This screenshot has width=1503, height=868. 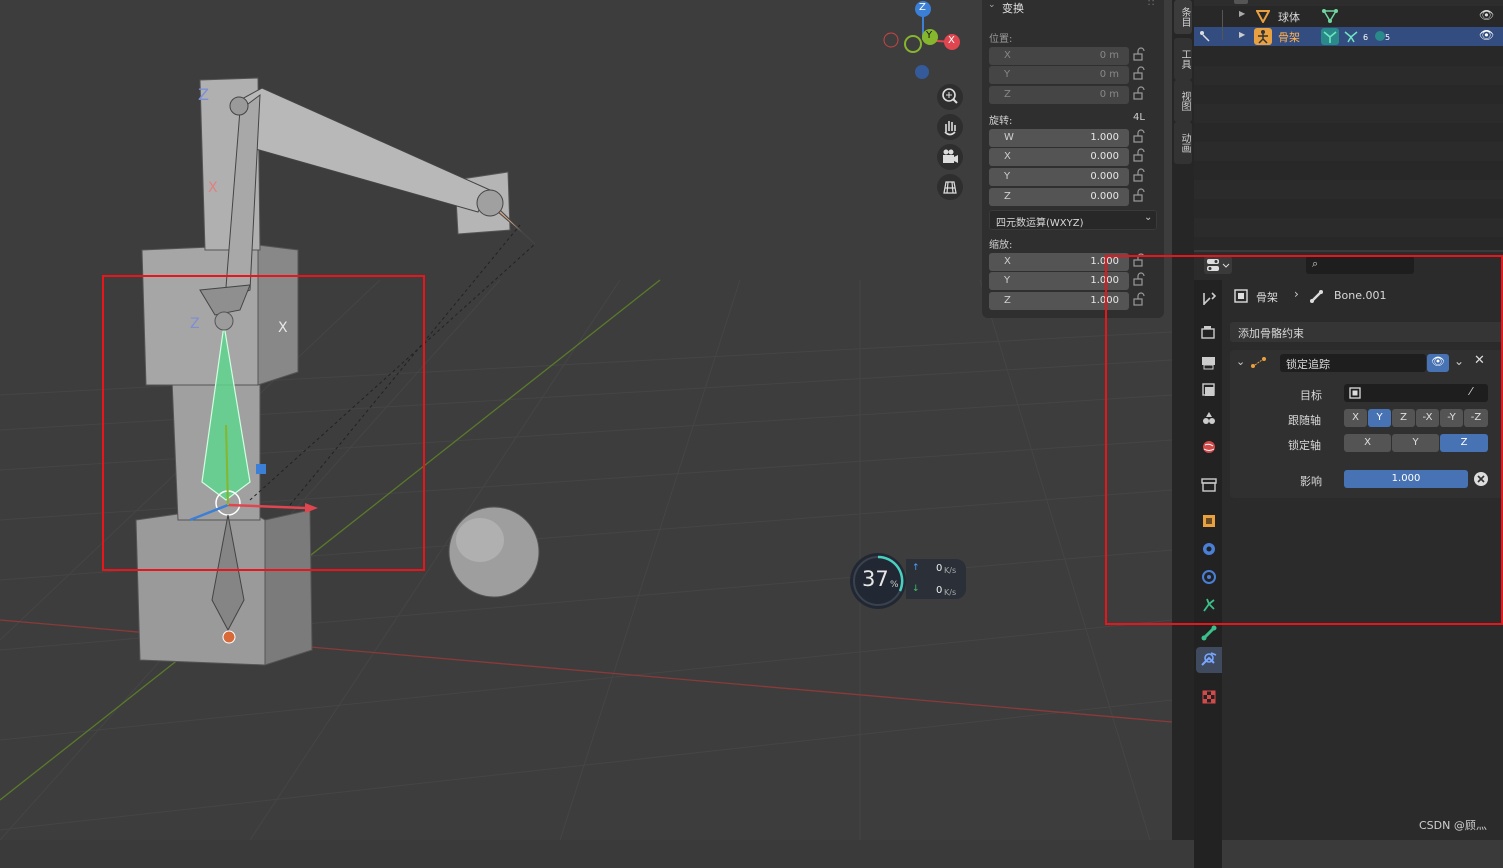 I want to click on rotation-z-field: Z 0.000, so click(x=1059, y=197).